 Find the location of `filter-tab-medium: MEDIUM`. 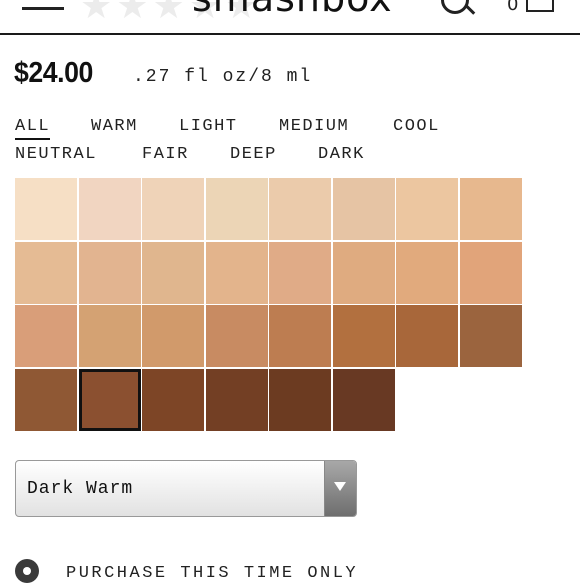

filter-tab-medium: MEDIUM is located at coordinates (314, 126).